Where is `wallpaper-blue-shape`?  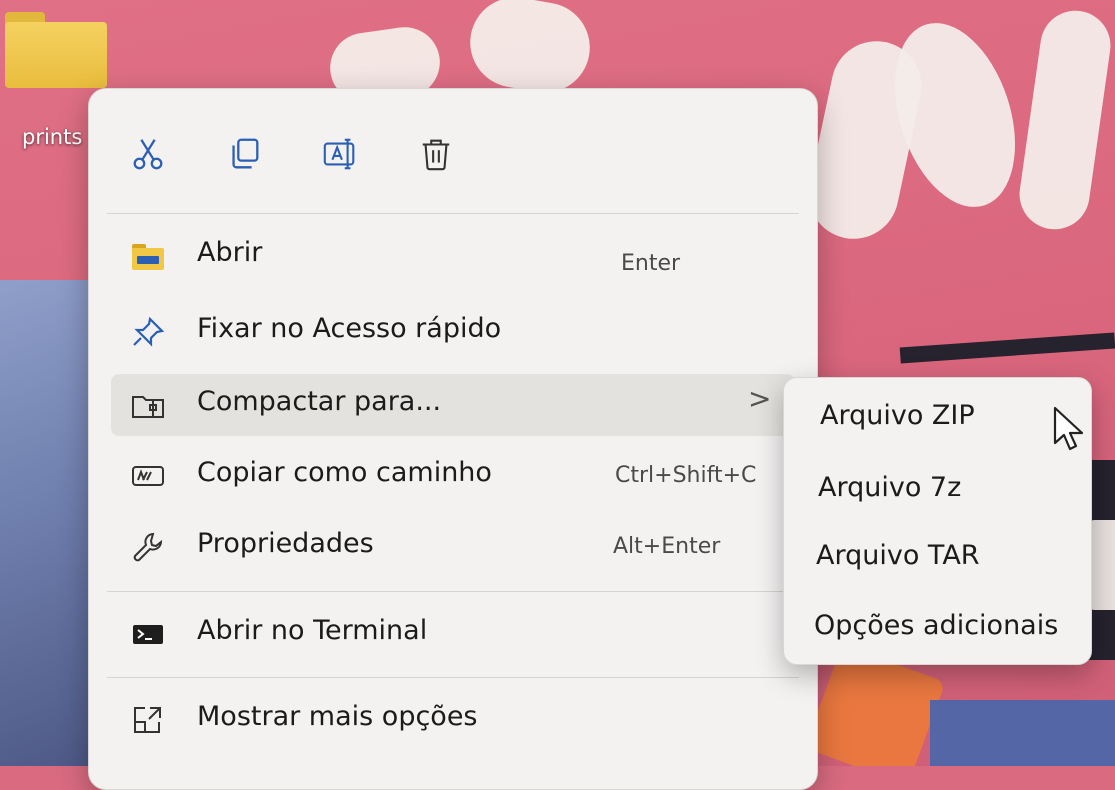 wallpaper-blue-shape is located at coordinates (1022, 733).